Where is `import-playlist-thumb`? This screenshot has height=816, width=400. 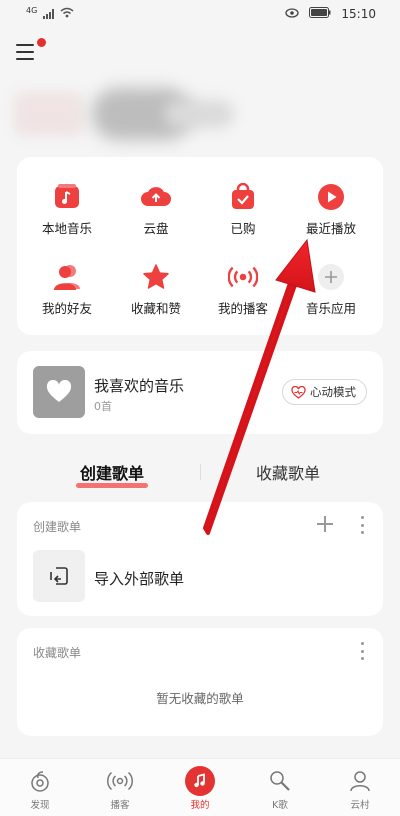 import-playlist-thumb is located at coordinates (59, 576).